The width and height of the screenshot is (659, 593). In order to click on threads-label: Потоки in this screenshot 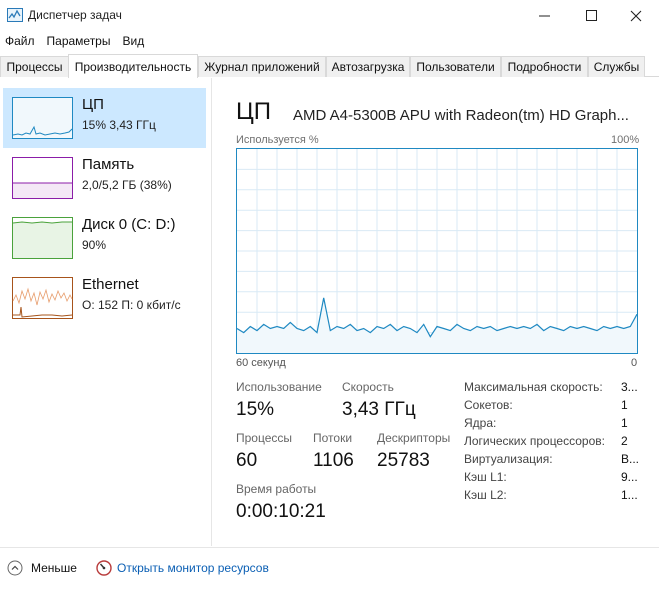, I will do `click(333, 438)`.